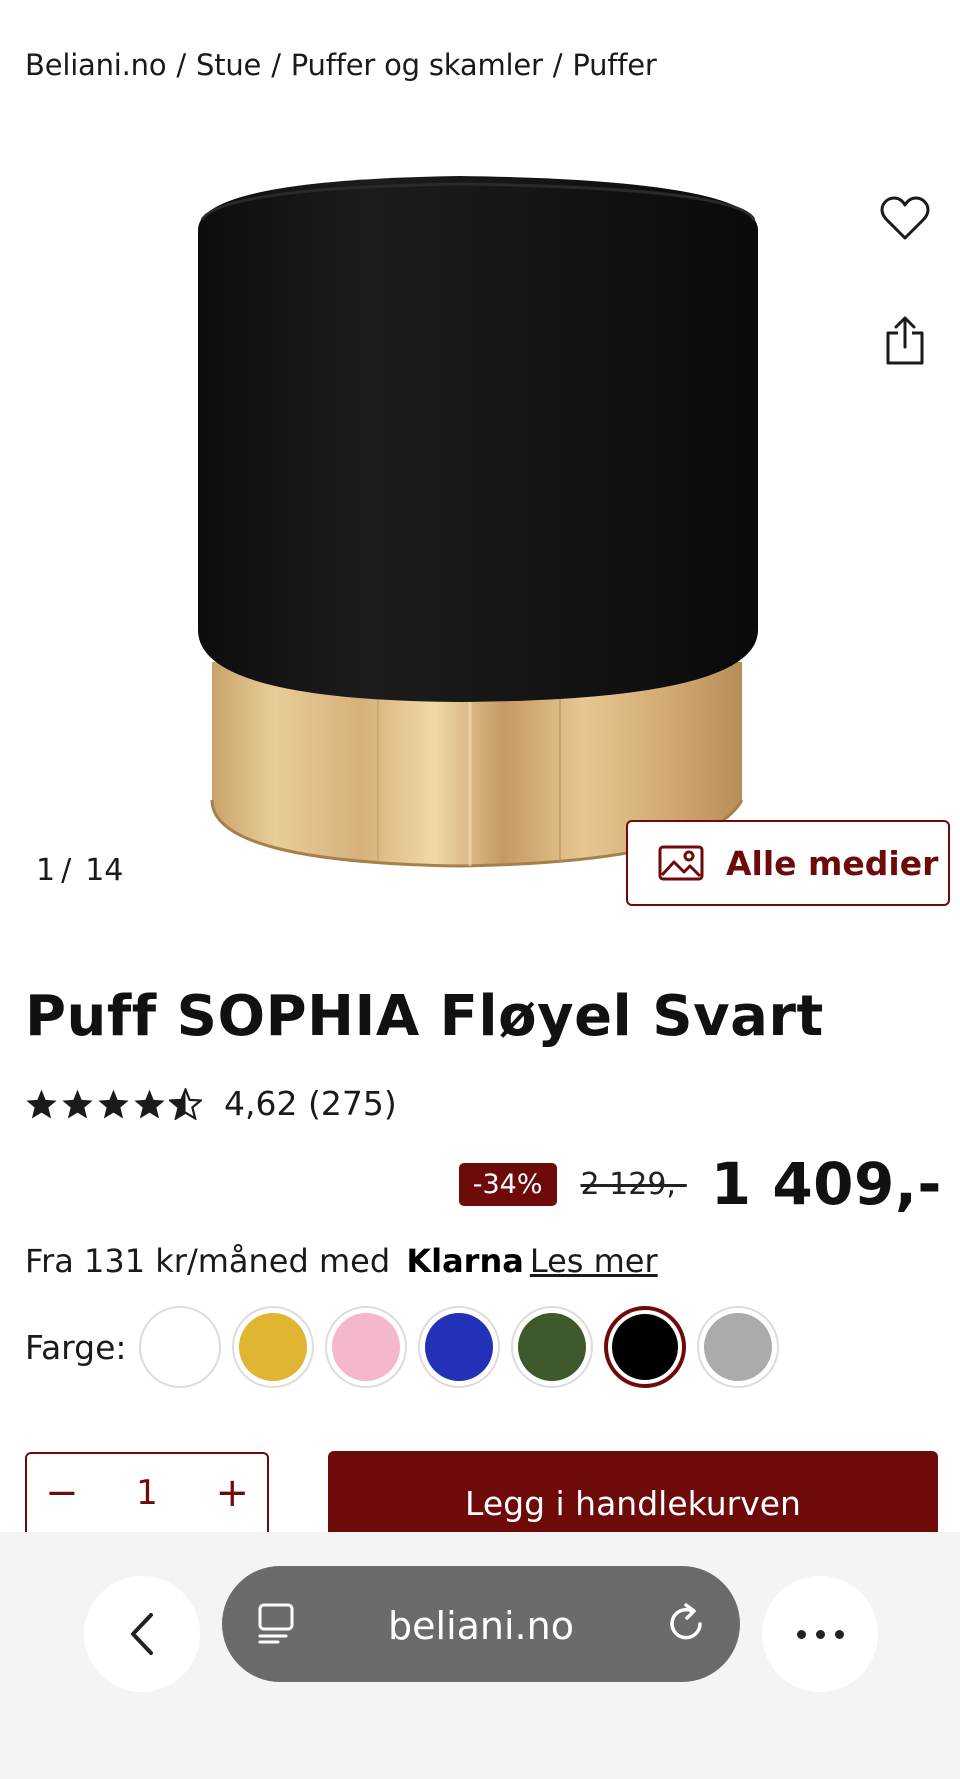 Image resolution: width=960 pixels, height=1779 pixels. I want to click on chevron-left-icon, so click(142, 1634).